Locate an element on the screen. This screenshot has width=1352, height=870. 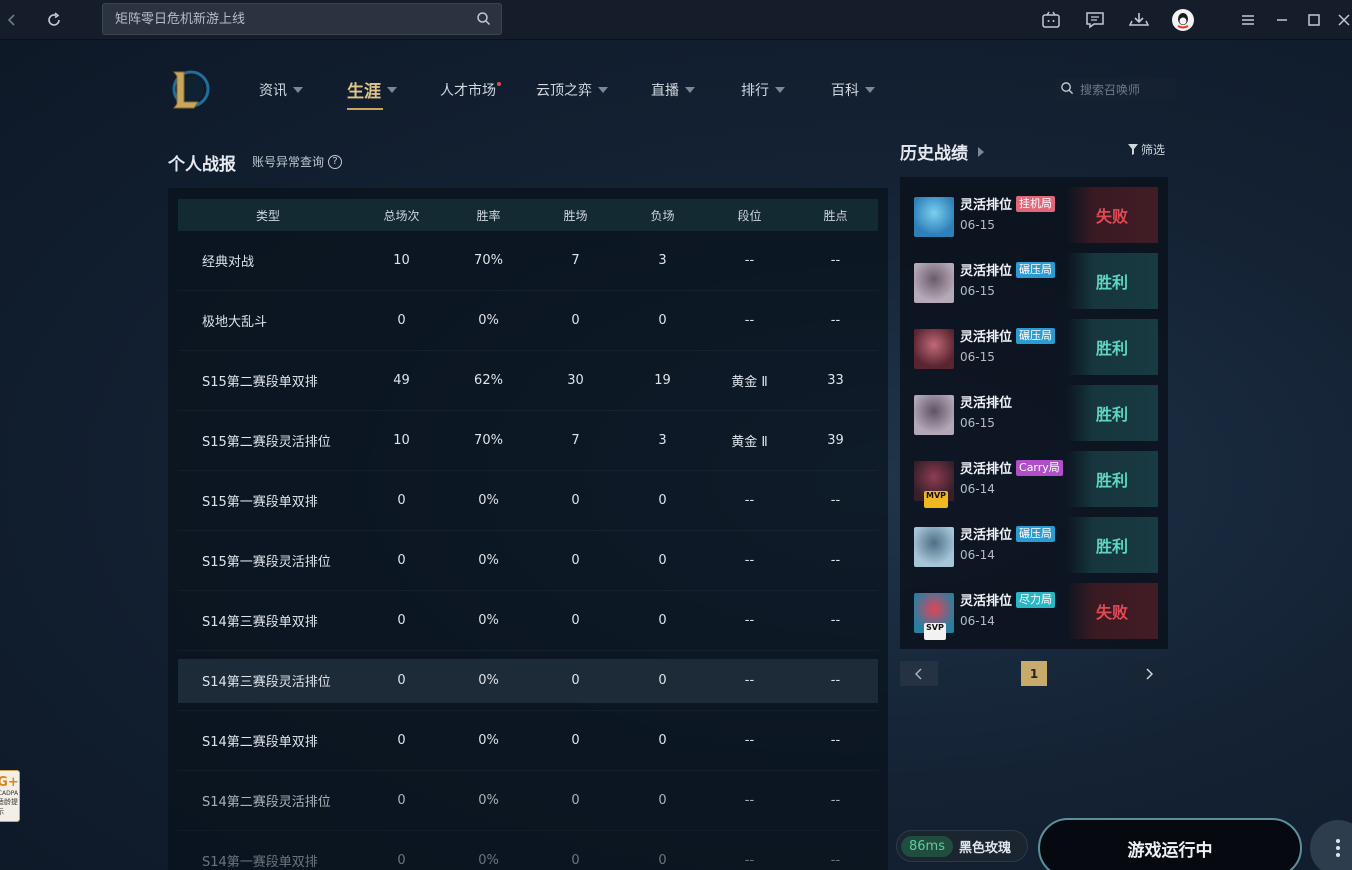
cell-type: 经典对战 is located at coordinates (228, 262).